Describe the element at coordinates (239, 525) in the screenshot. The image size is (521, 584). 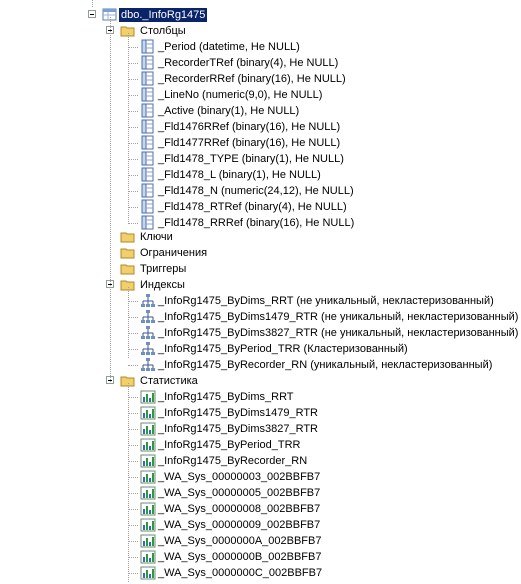
I see `tree-node-statistic-label: _WA_Sys_00000009_002BBFB7` at that location.